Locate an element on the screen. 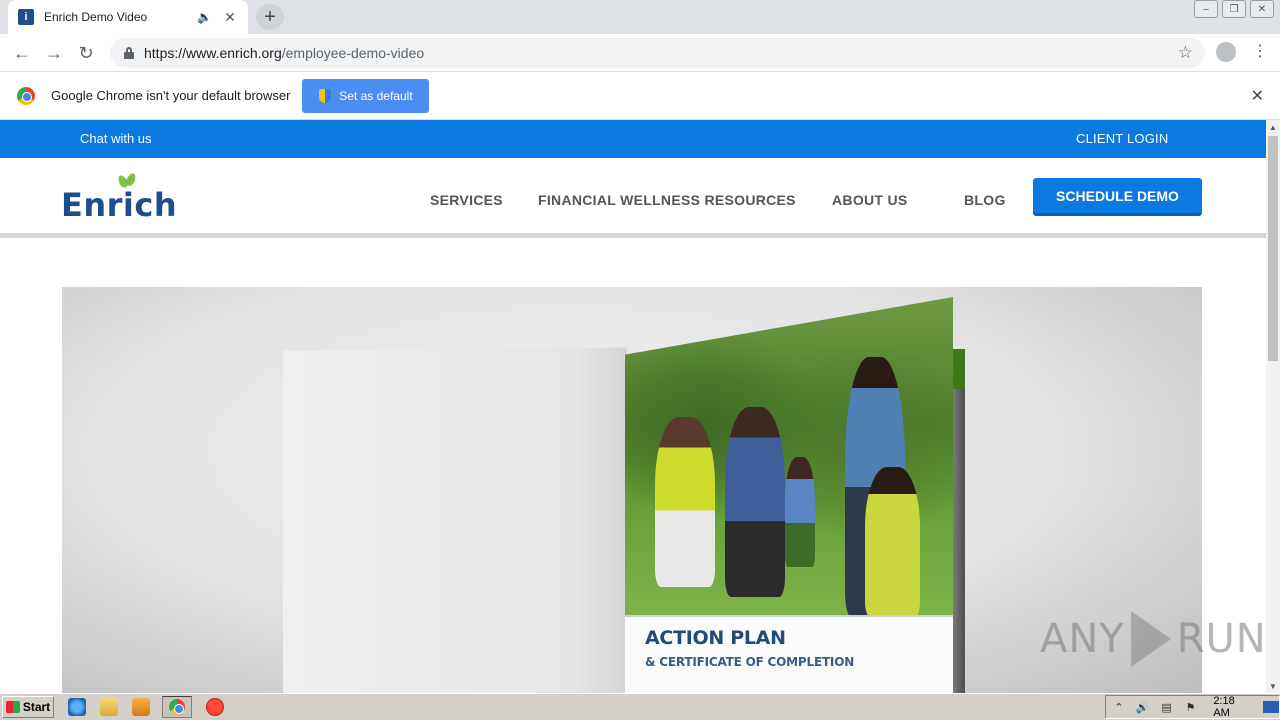 The width and height of the screenshot is (1280, 720). tab-title: Enrich Demo Video is located at coordinates (96, 17).